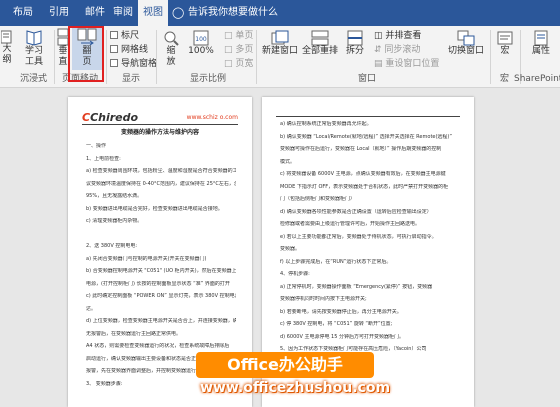 The height and width of the screenshot is (407, 560). What do you see at coordinates (114, 196) in the screenshot?
I see `document-text-line: 95%，且无凝露结水滴。` at bounding box center [114, 196].